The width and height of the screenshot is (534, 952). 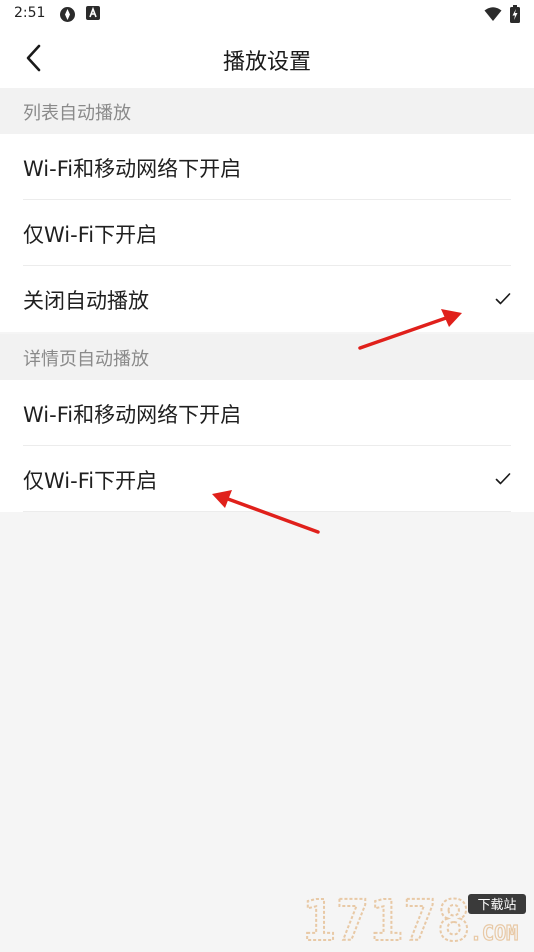 What do you see at coordinates (86, 359) in the screenshot?
I see `section-title: 详情页自动播放` at bounding box center [86, 359].